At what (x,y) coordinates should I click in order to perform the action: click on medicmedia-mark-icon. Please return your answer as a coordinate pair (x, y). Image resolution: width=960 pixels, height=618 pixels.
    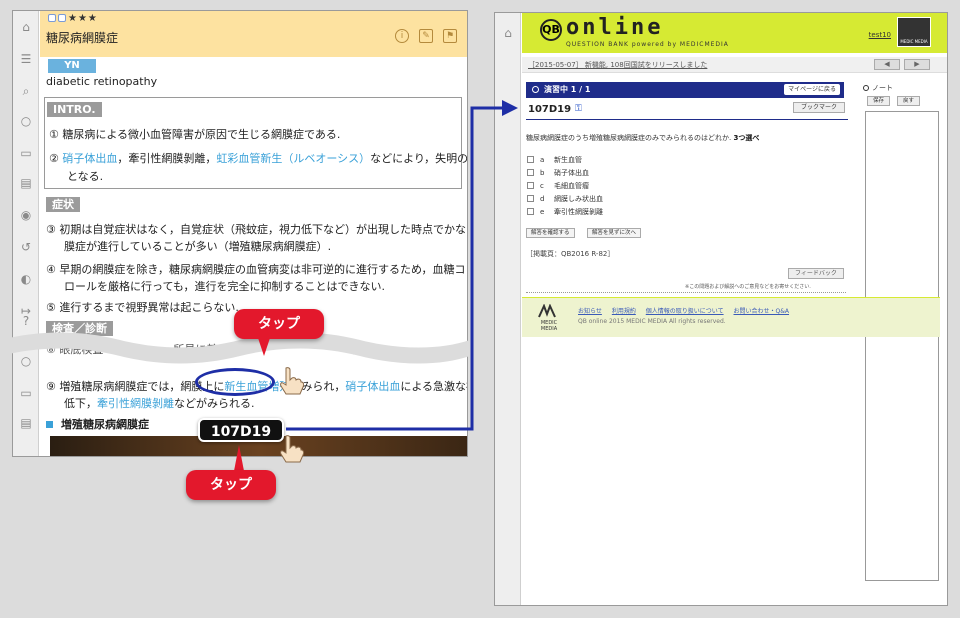
    Looking at the image, I should click on (547, 310).